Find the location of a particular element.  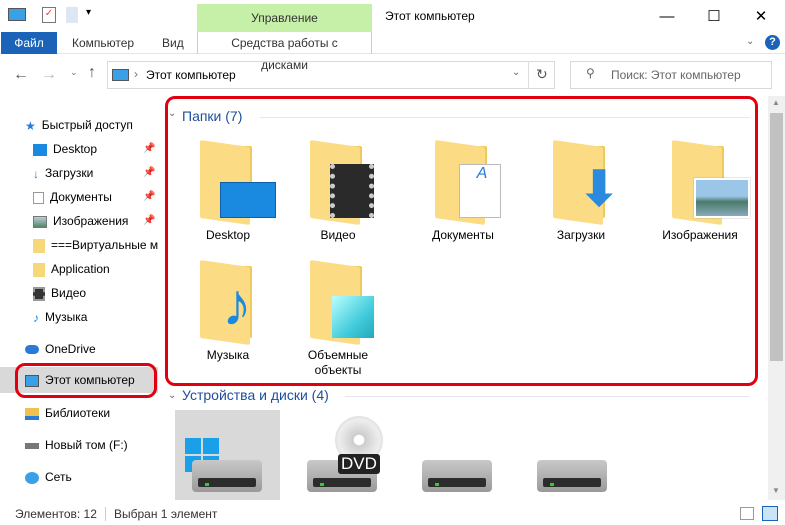

document-icon is located at coordinates (38, 197).